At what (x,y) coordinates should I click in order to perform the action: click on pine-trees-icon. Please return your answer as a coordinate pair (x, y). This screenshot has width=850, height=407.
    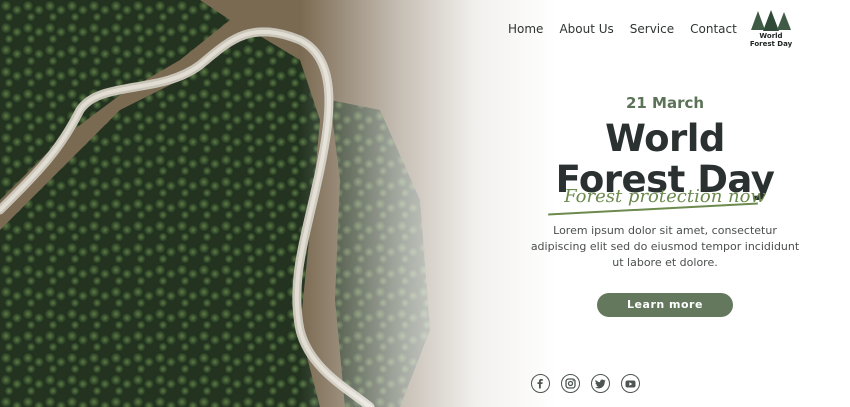
    Looking at the image, I should click on (771, 20).